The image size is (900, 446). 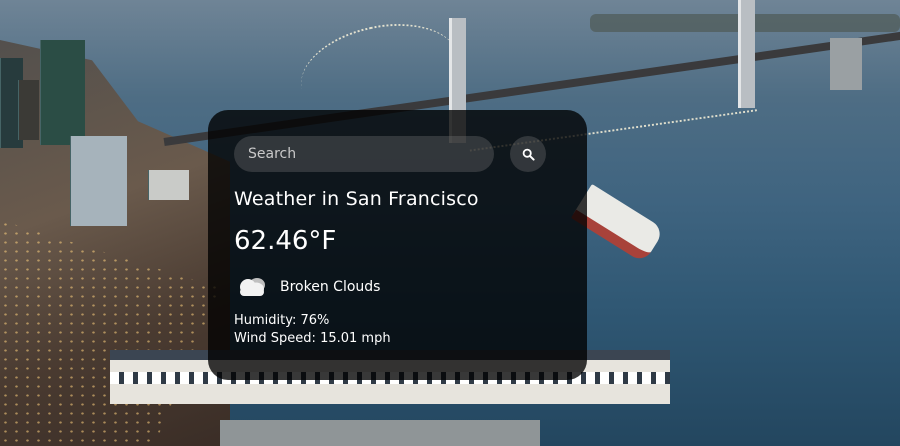 I want to click on bridge-tower, so click(x=746, y=54).